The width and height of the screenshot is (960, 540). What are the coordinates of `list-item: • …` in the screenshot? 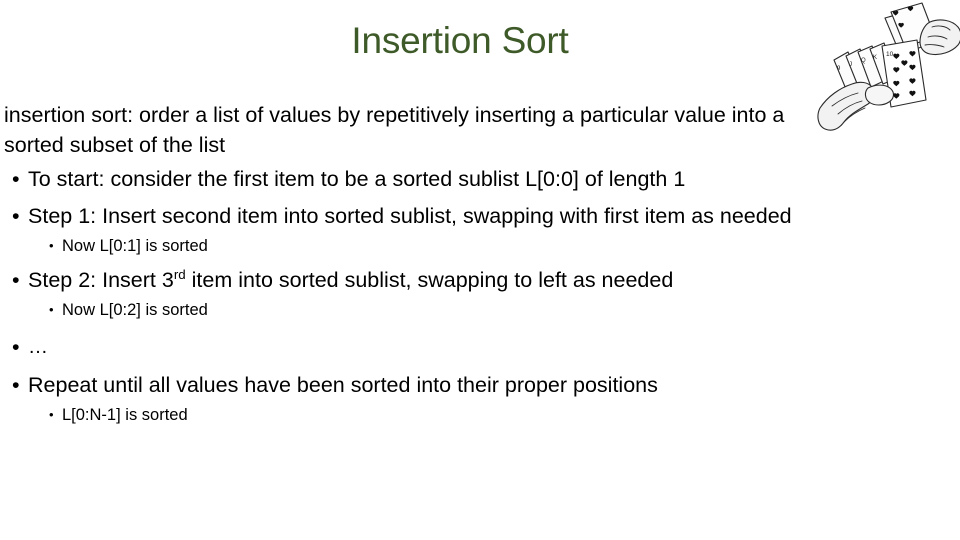 It's located at (454, 347).